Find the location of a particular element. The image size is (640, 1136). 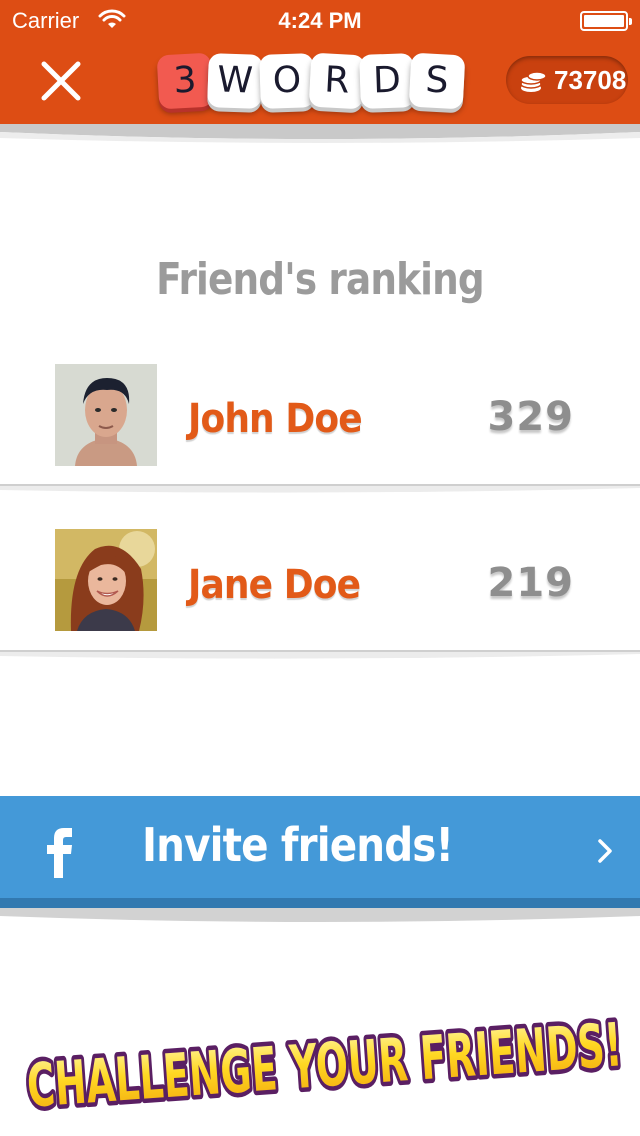

coins-balance: 73708 is located at coordinates (567, 80).